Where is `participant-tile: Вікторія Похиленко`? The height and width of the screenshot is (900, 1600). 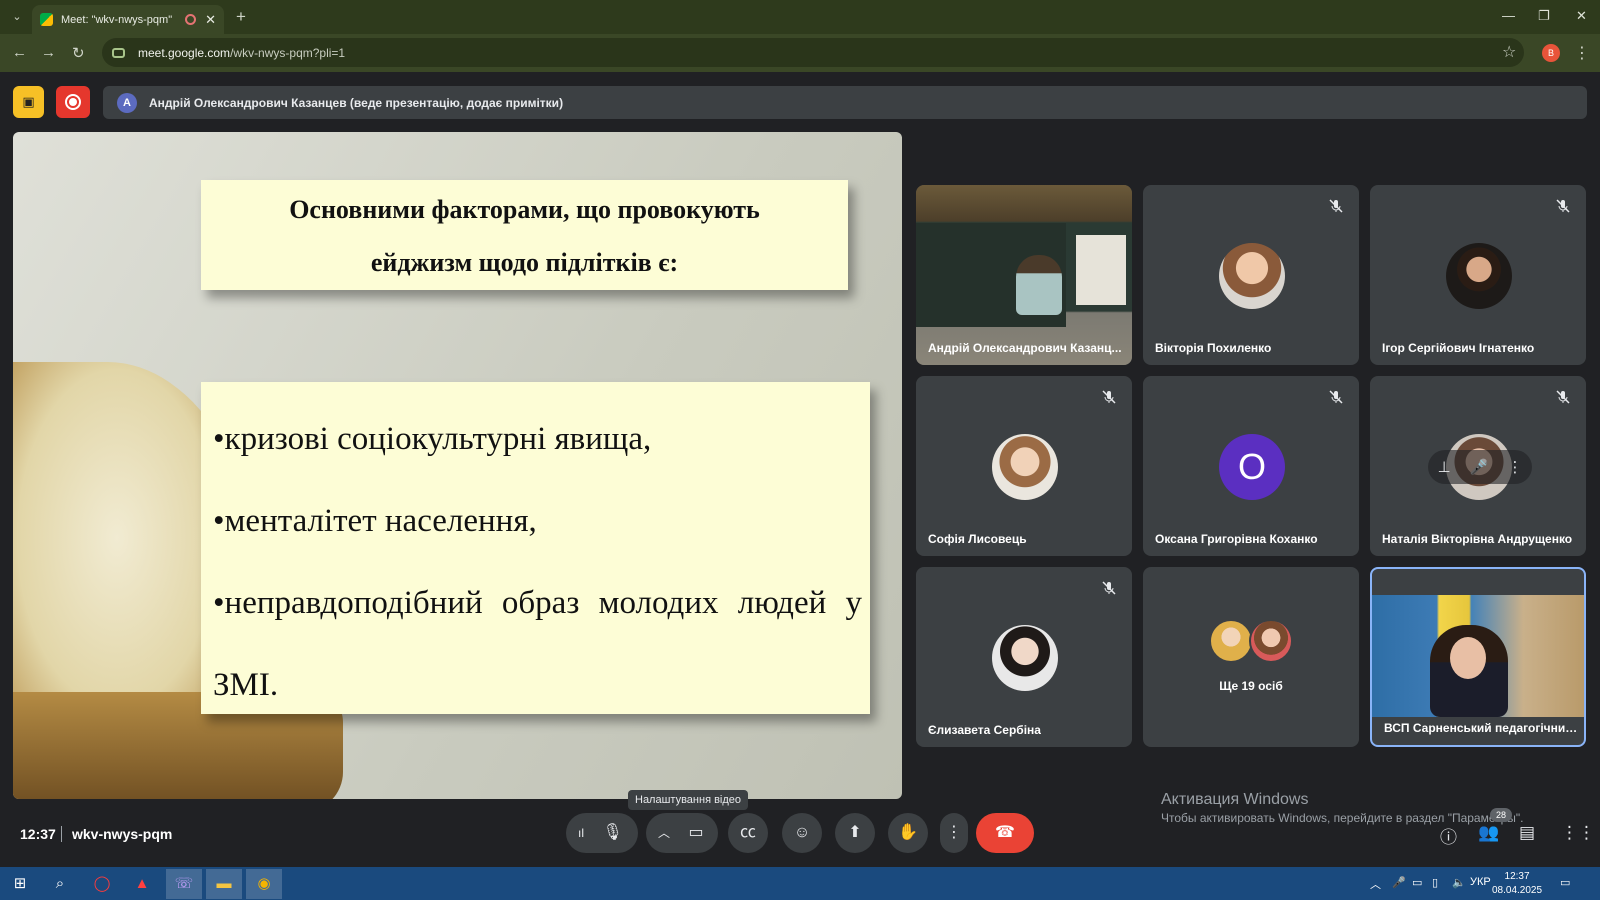 participant-tile: Вікторія Похиленко is located at coordinates (1251, 275).